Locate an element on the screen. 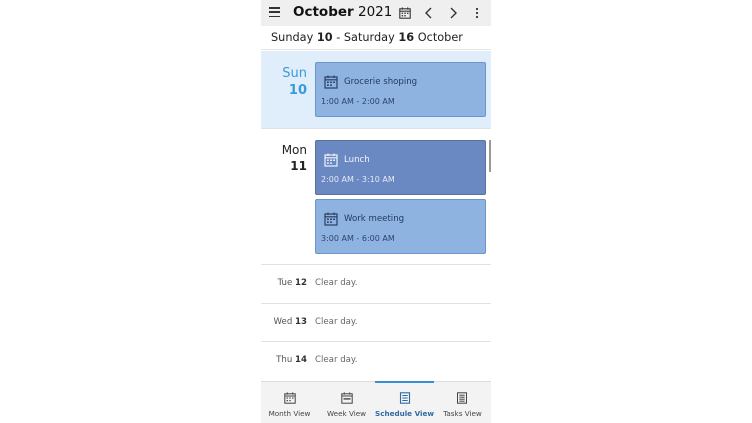 Image resolution: width=752 pixels, height=423 pixels. tab-label: Week View is located at coordinates (347, 413).